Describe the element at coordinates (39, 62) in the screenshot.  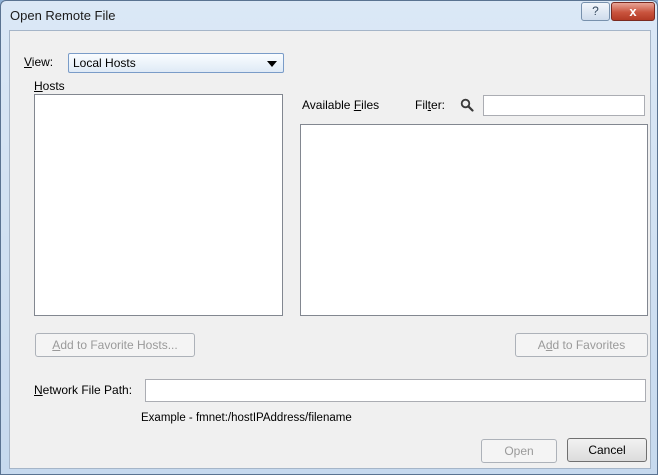
I see `view-label: View:` at that location.